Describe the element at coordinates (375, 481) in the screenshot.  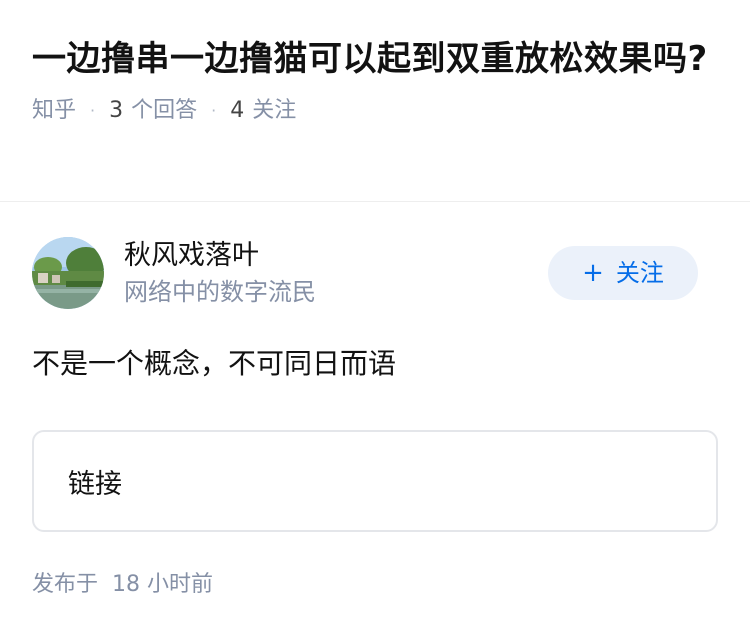
I see `link-card: 链接` at that location.